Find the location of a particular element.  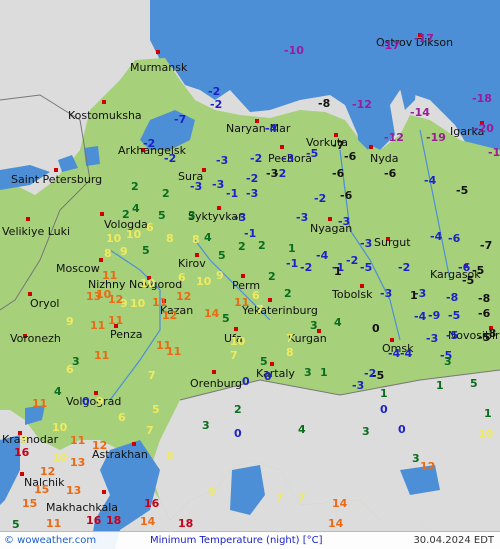

city-label: Kostomuksha is located at coordinates (105, 115).